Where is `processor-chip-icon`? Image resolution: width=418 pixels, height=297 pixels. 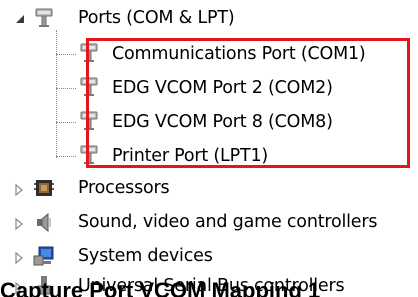 processor-chip-icon is located at coordinates (44, 188).